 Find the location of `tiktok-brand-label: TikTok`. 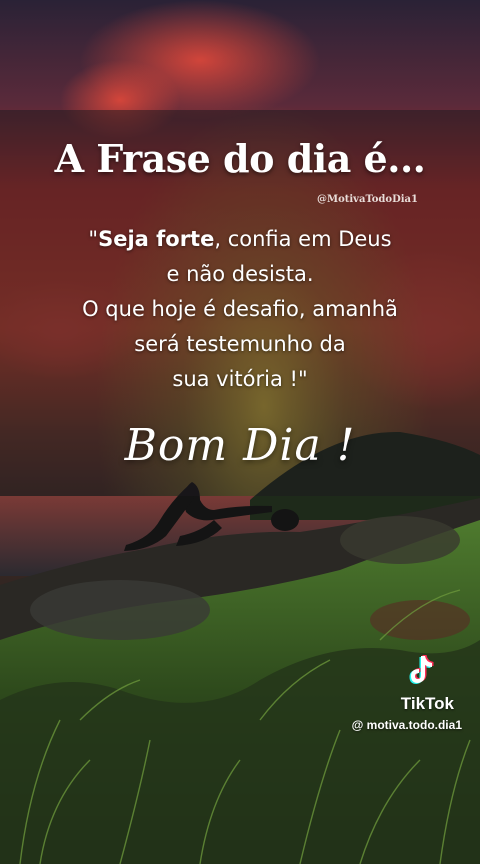

tiktok-brand-label: TikTok is located at coordinates (427, 703).